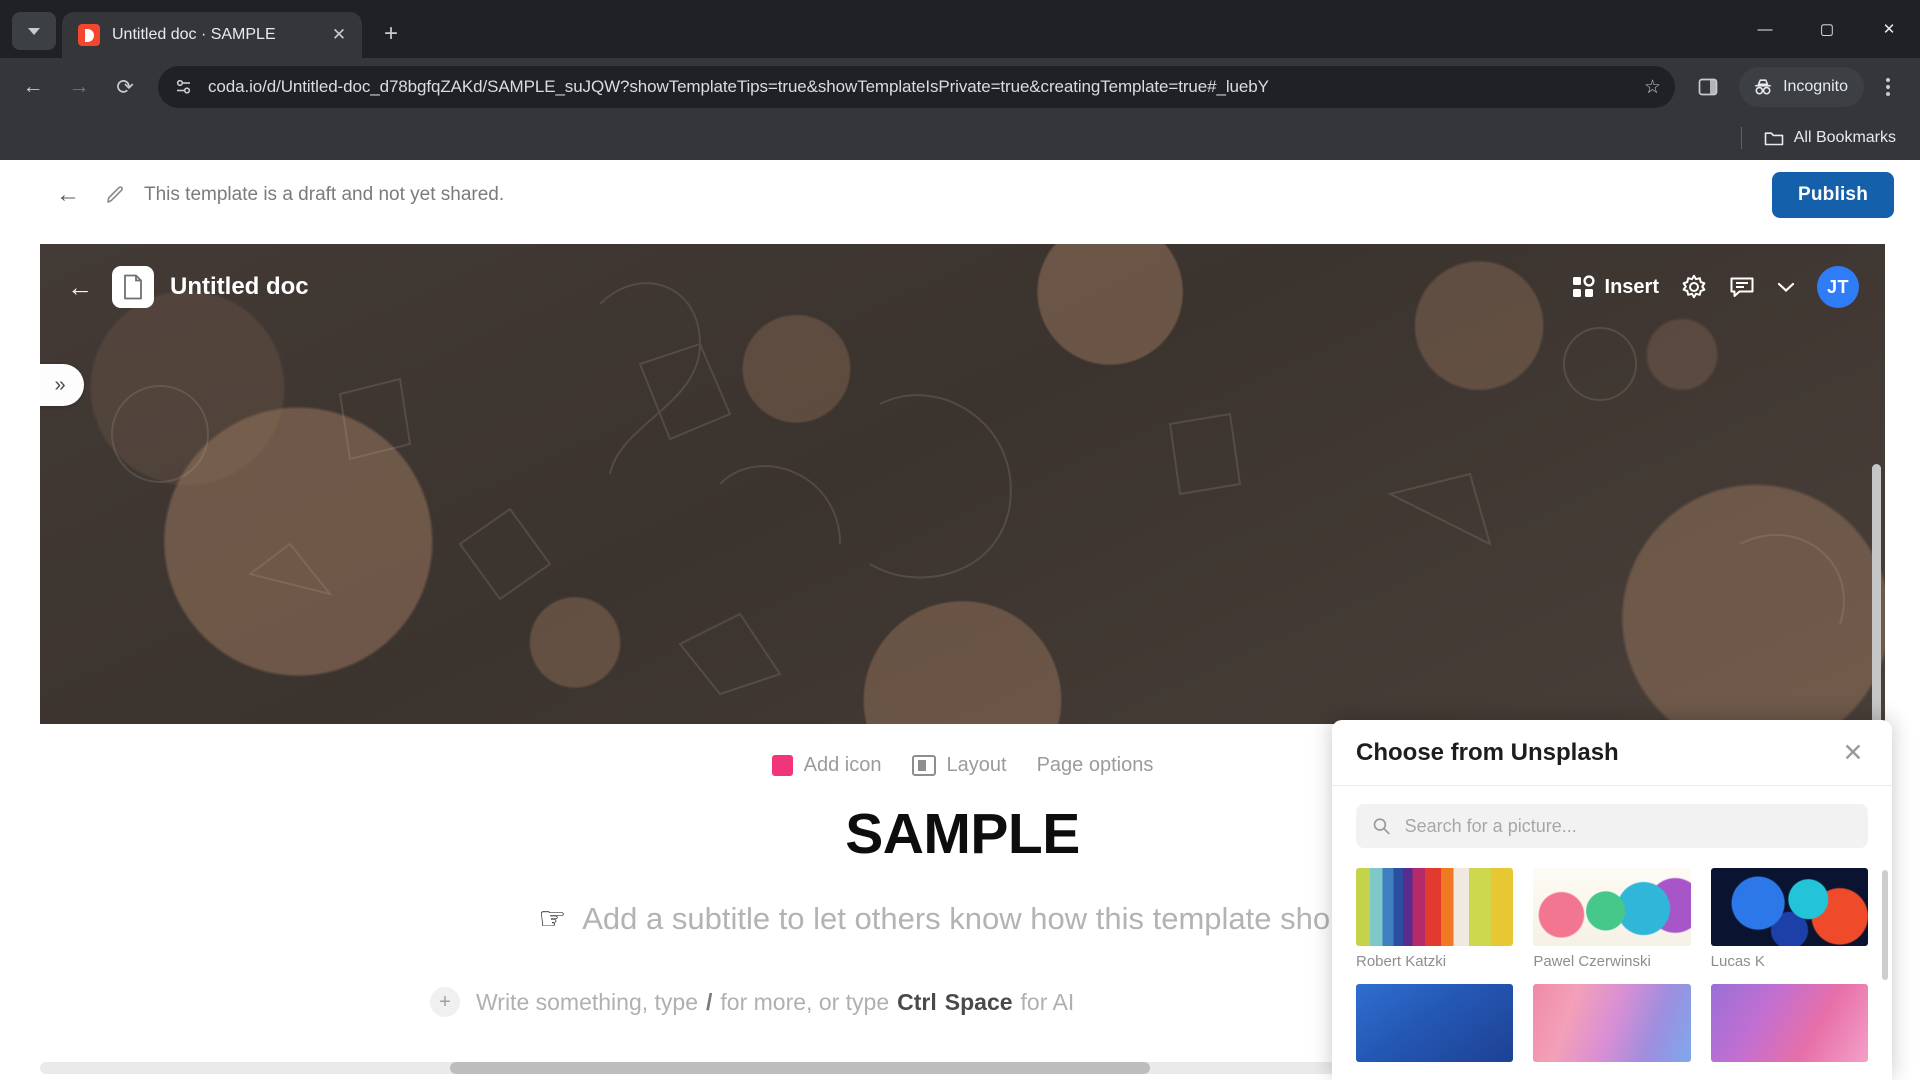 This screenshot has width=1920, height=1080. What do you see at coordinates (1815, 86) in the screenshot?
I see `profile-label: Incognito` at bounding box center [1815, 86].